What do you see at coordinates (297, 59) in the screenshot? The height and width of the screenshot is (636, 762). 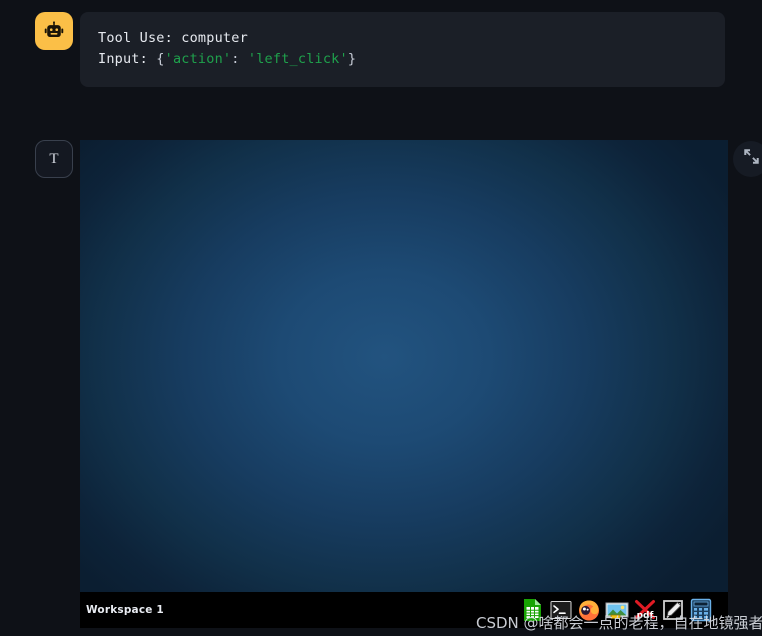 I see `json-value-left-click: 'left_click'` at bounding box center [297, 59].